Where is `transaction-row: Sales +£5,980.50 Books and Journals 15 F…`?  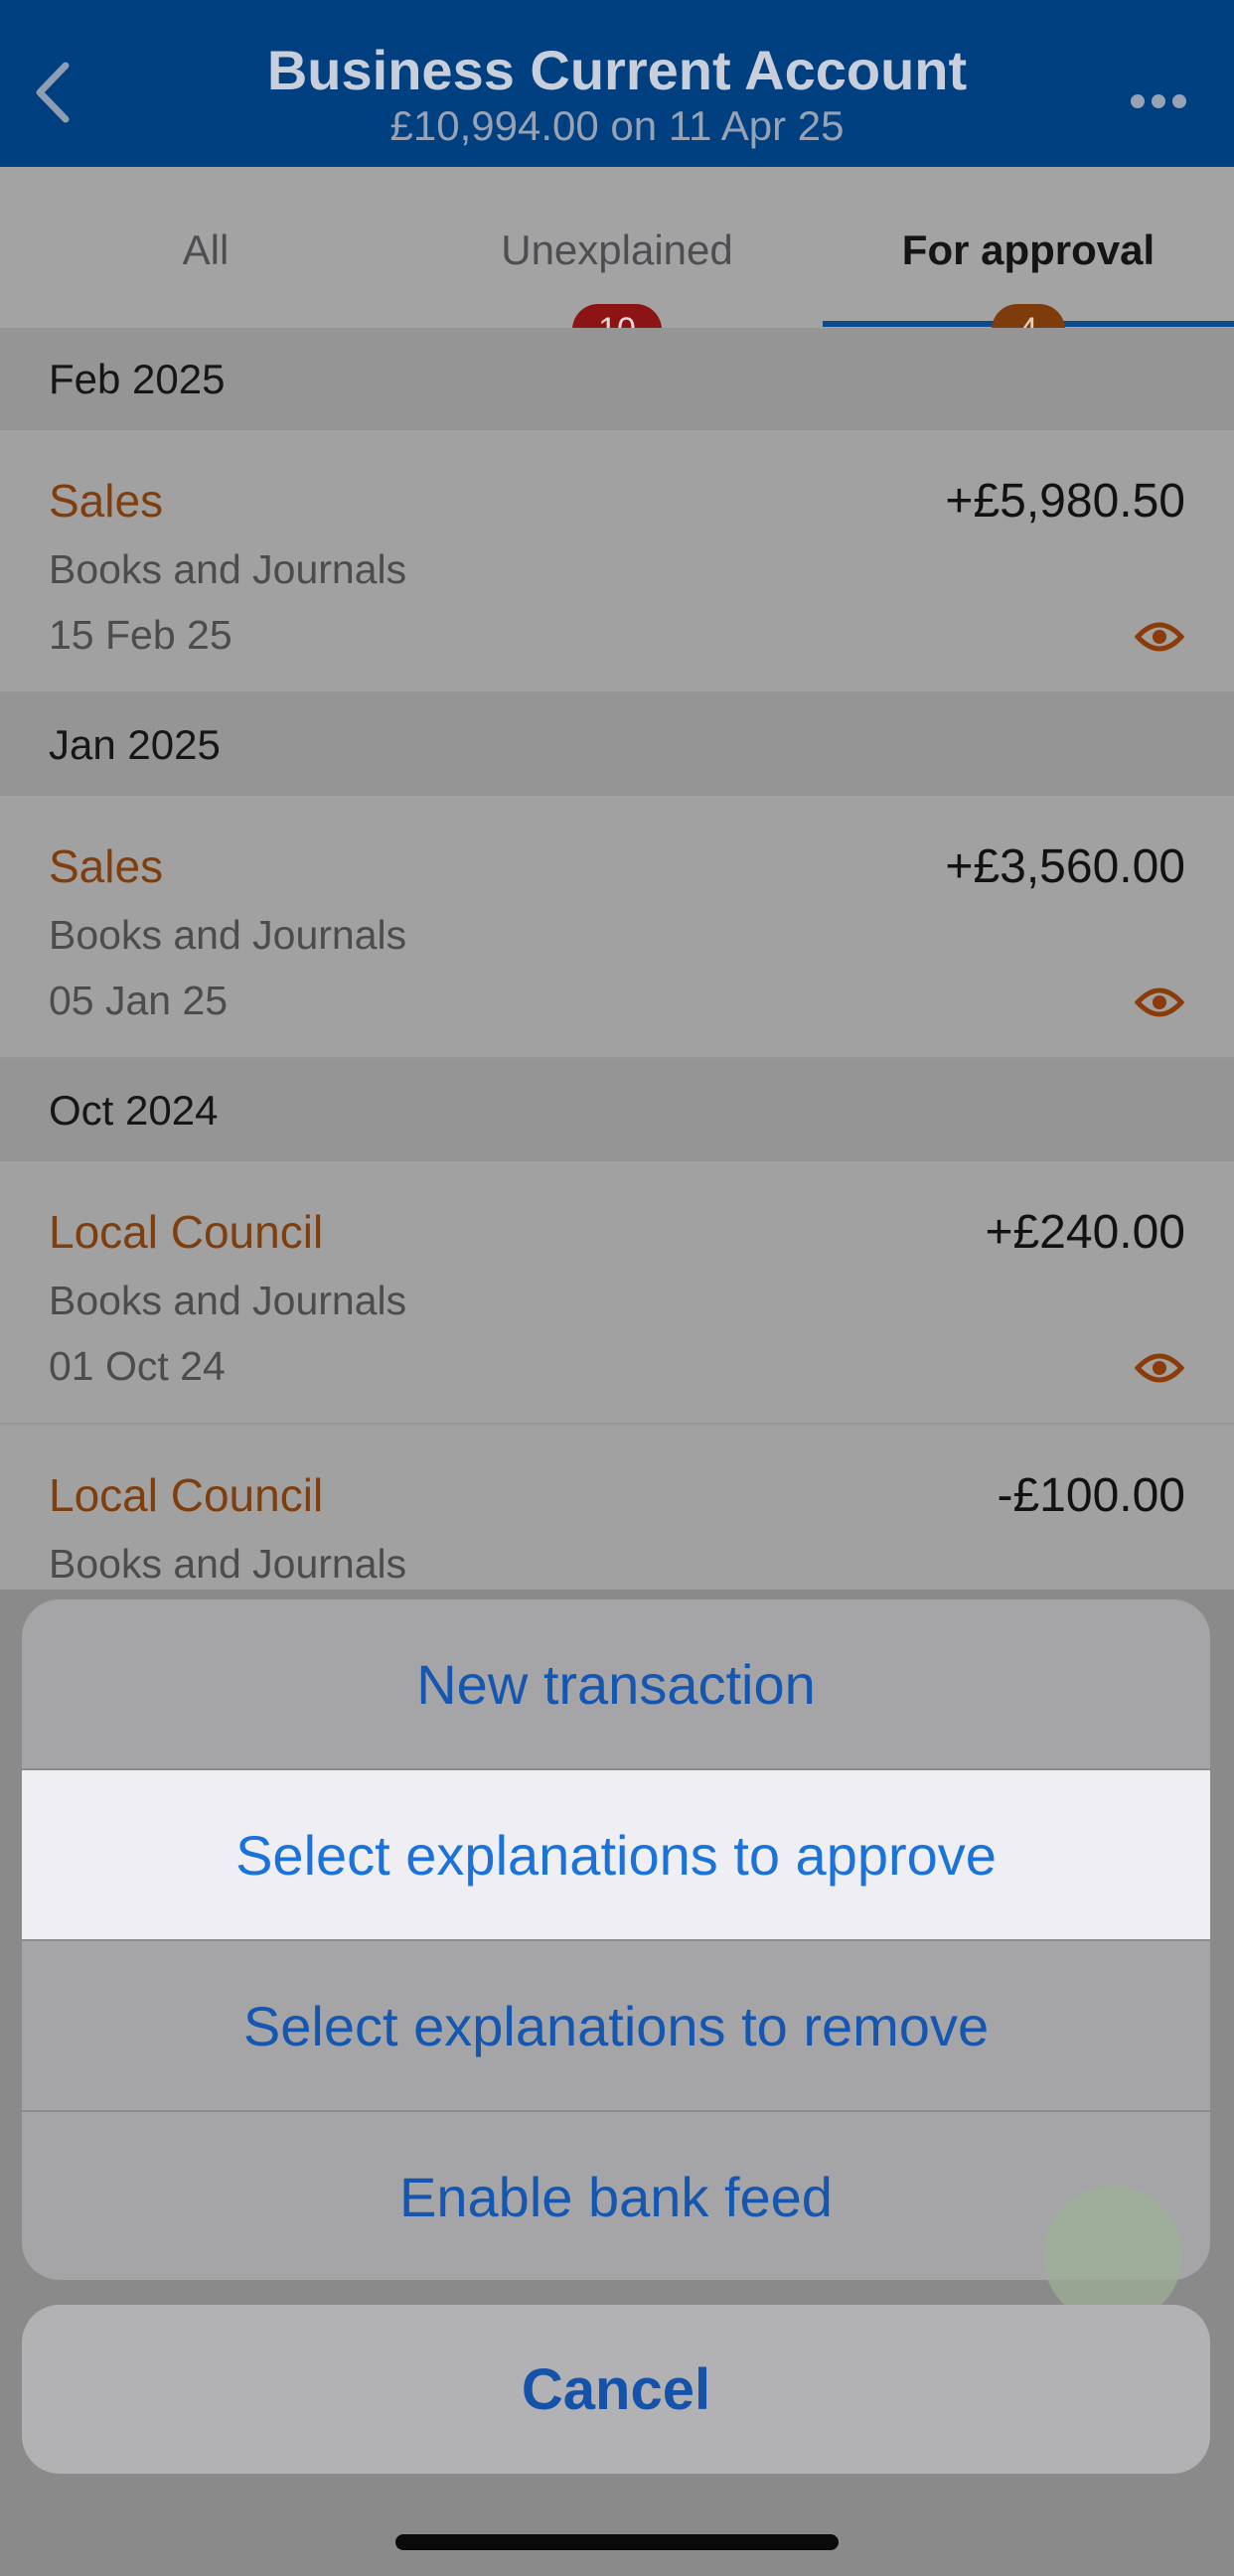 transaction-row: Sales +£5,980.50 Books and Journals 15 F… is located at coordinates (617, 562).